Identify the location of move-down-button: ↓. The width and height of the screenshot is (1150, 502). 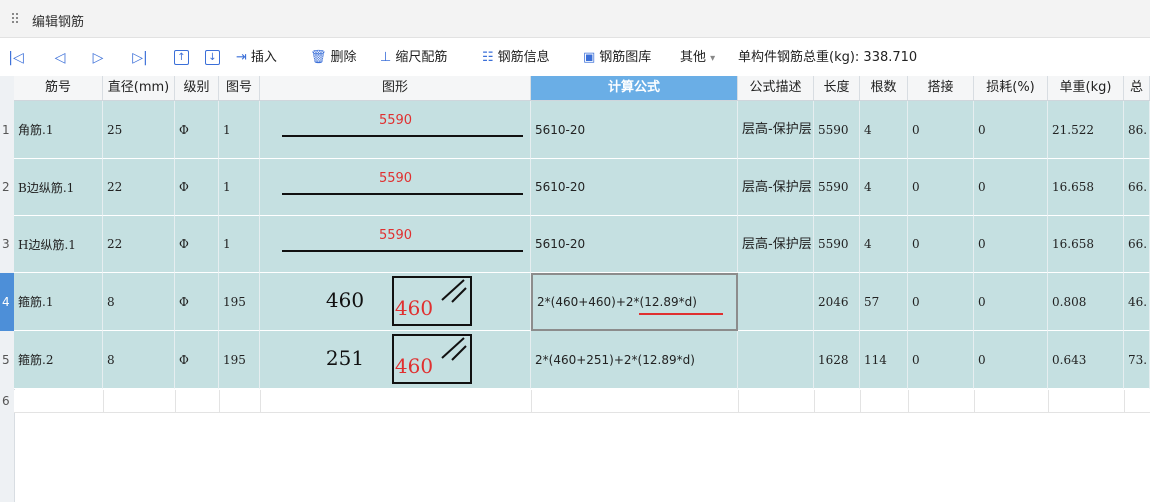
(212, 57).